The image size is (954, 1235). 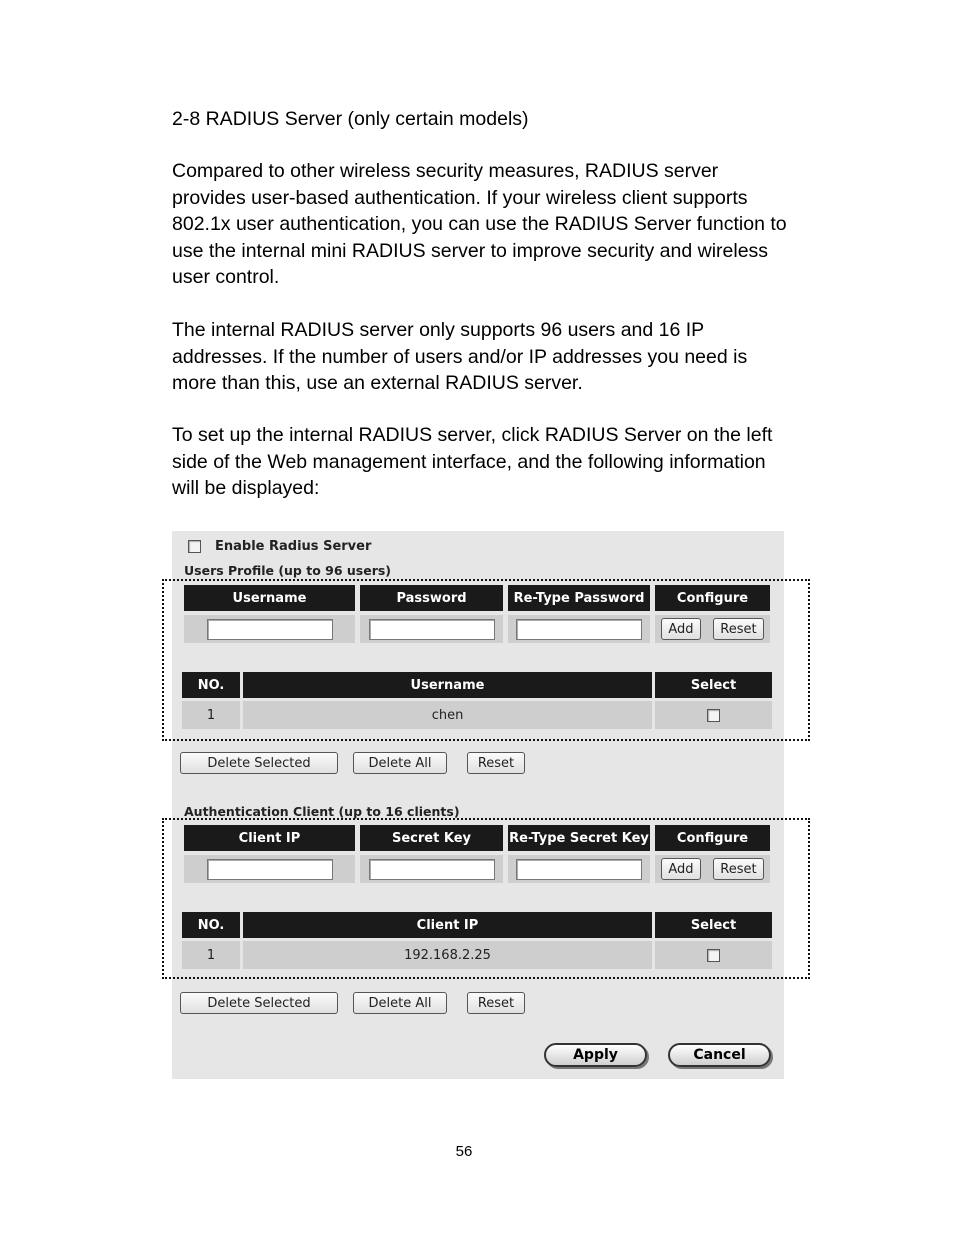 I want to click on clients-delete-all-button: Delete All, so click(x=400, y=1003).